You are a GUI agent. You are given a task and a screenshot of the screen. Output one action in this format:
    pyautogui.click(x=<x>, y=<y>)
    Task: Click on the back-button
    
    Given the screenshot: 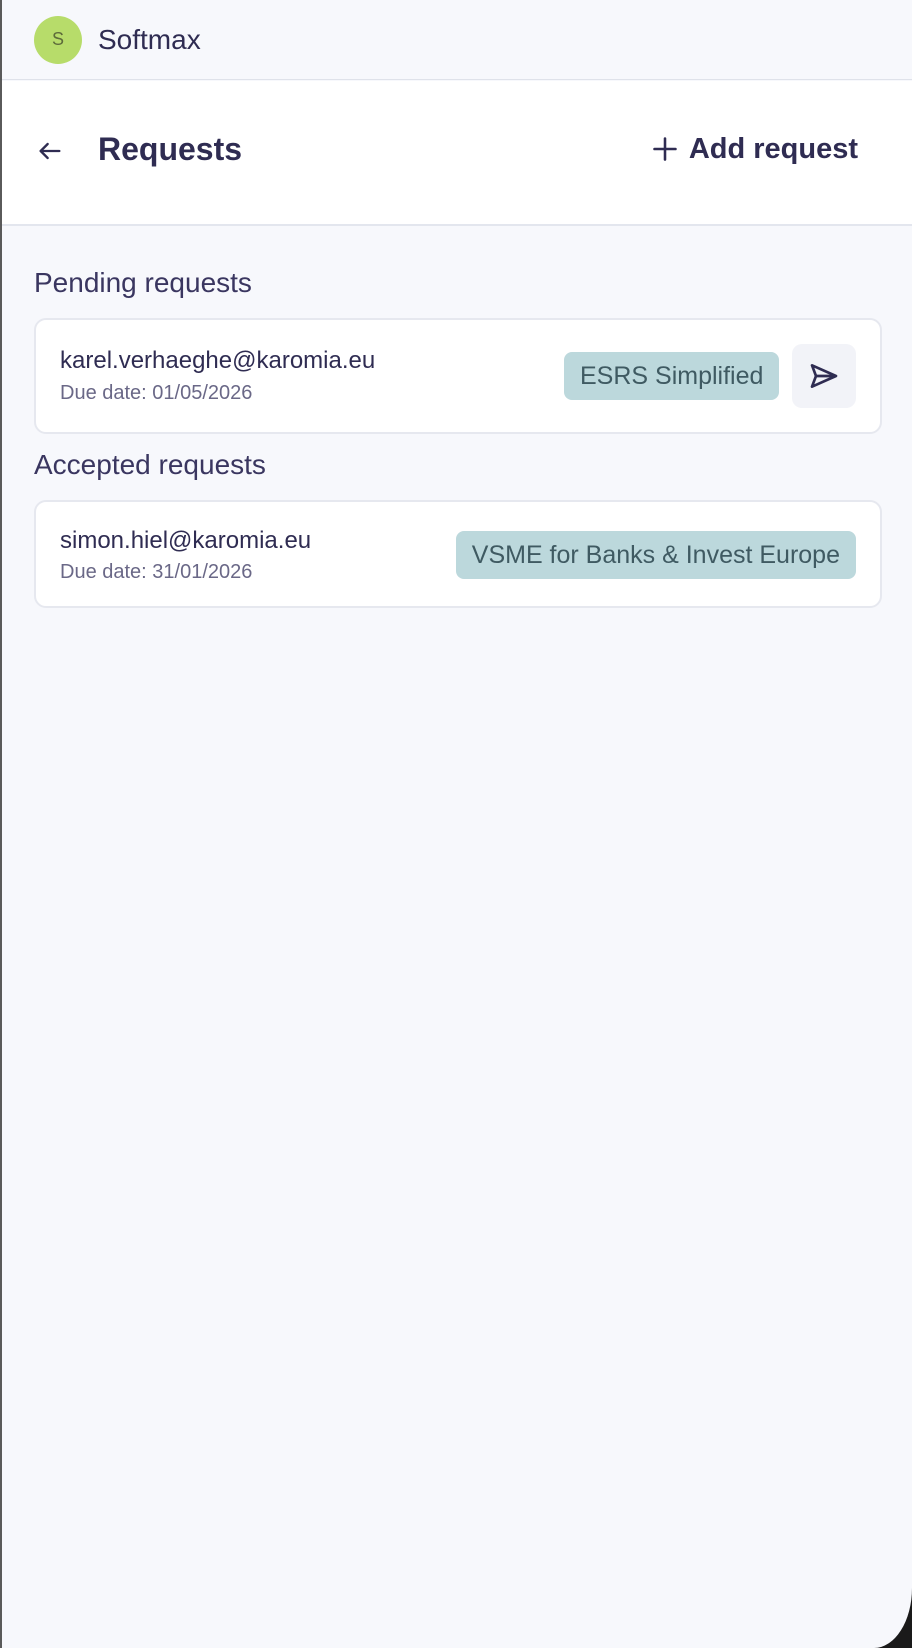 What is the action you would take?
    pyautogui.click(x=50, y=151)
    